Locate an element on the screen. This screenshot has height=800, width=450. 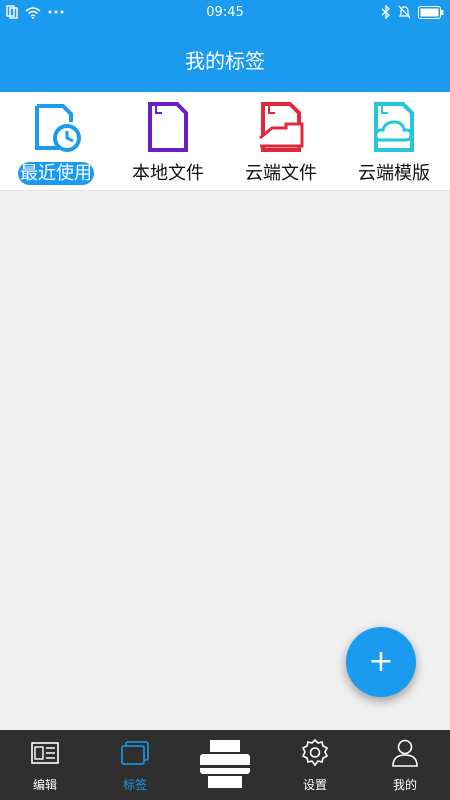
tab-settings-label: 设置 is located at coordinates (314, 785).